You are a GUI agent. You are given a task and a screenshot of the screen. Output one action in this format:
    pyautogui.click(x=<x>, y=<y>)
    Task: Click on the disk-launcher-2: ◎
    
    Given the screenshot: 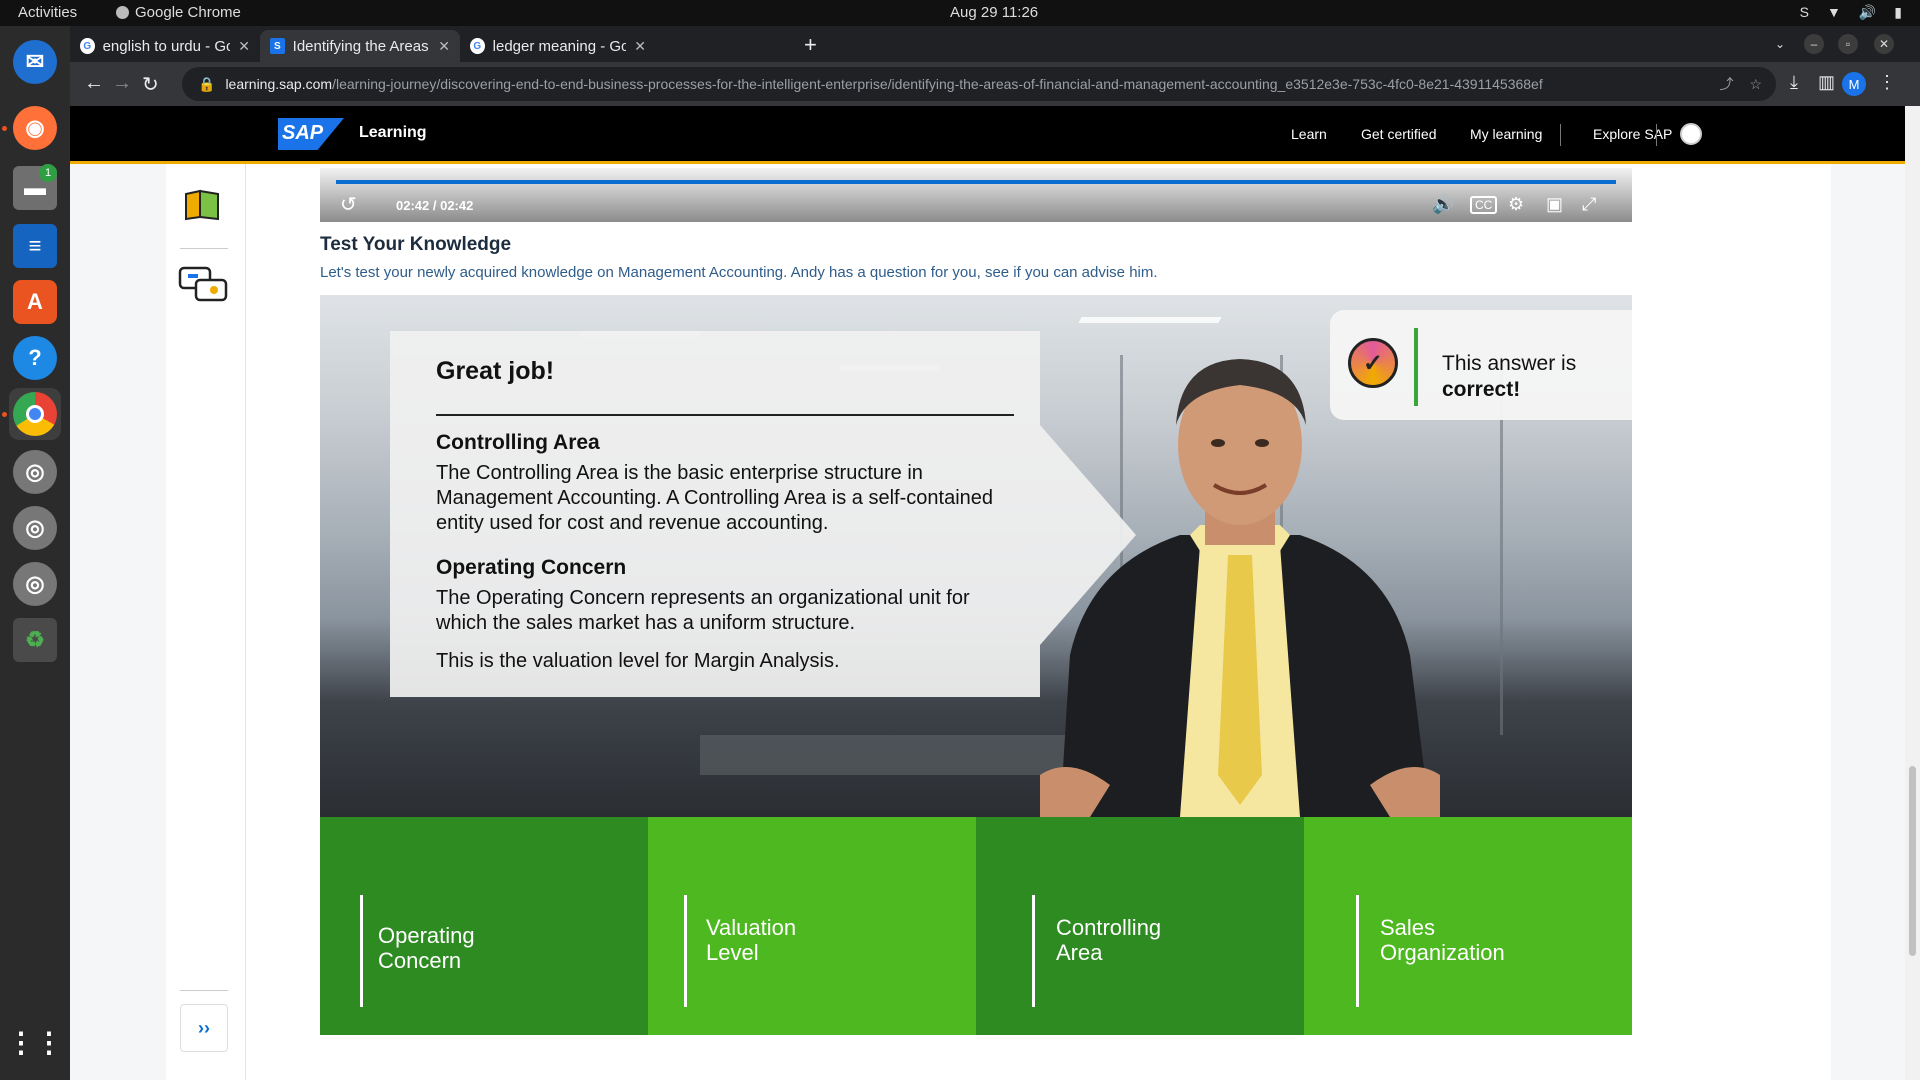 What is the action you would take?
    pyautogui.click(x=35, y=528)
    